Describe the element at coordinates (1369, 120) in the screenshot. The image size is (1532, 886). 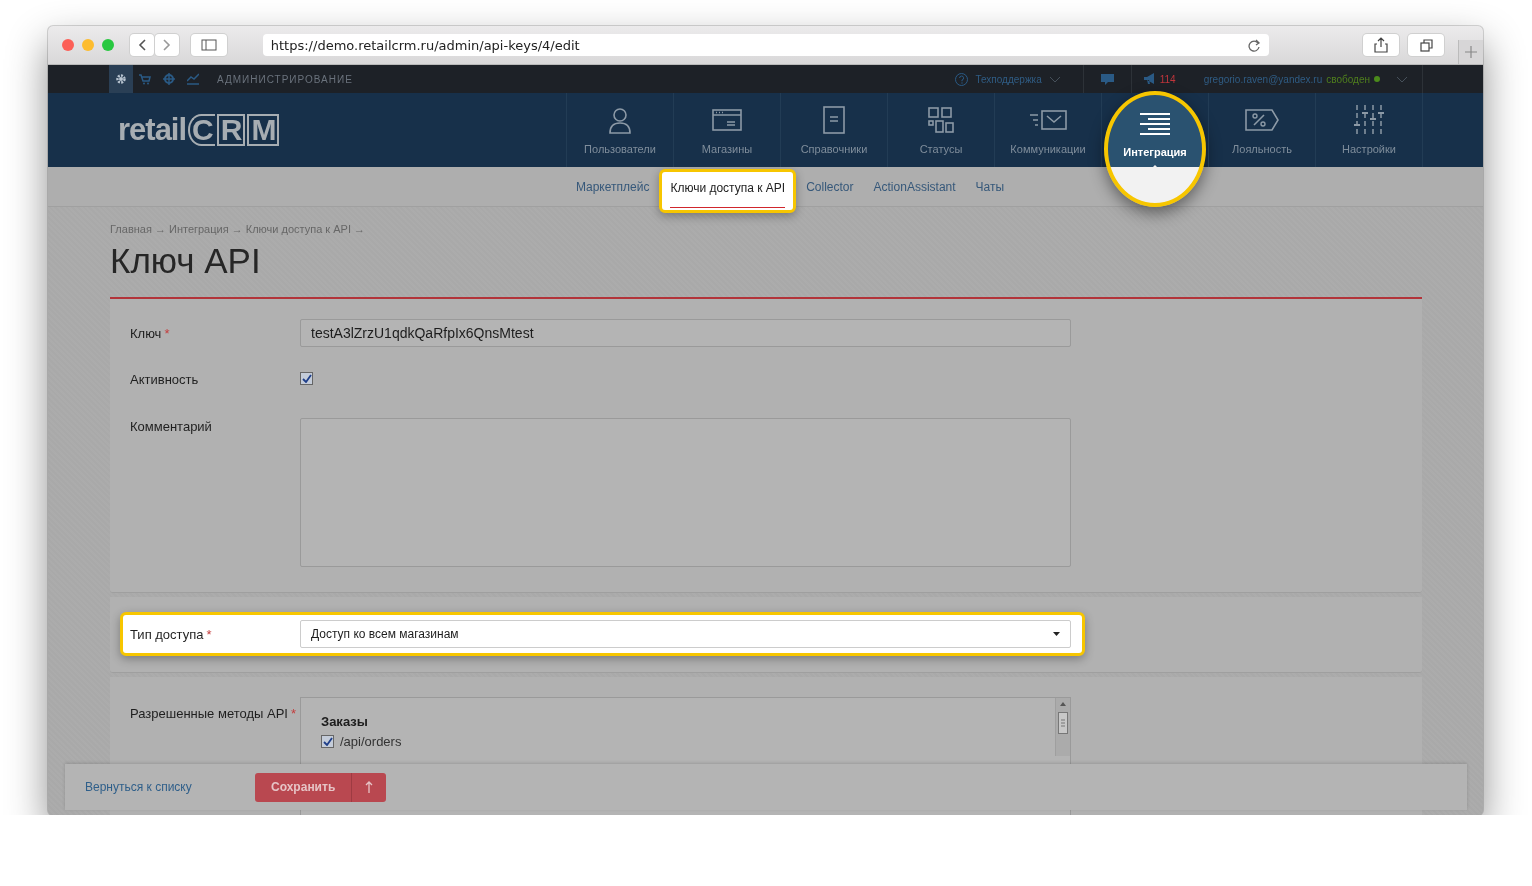
I see `sliders-icon` at that location.